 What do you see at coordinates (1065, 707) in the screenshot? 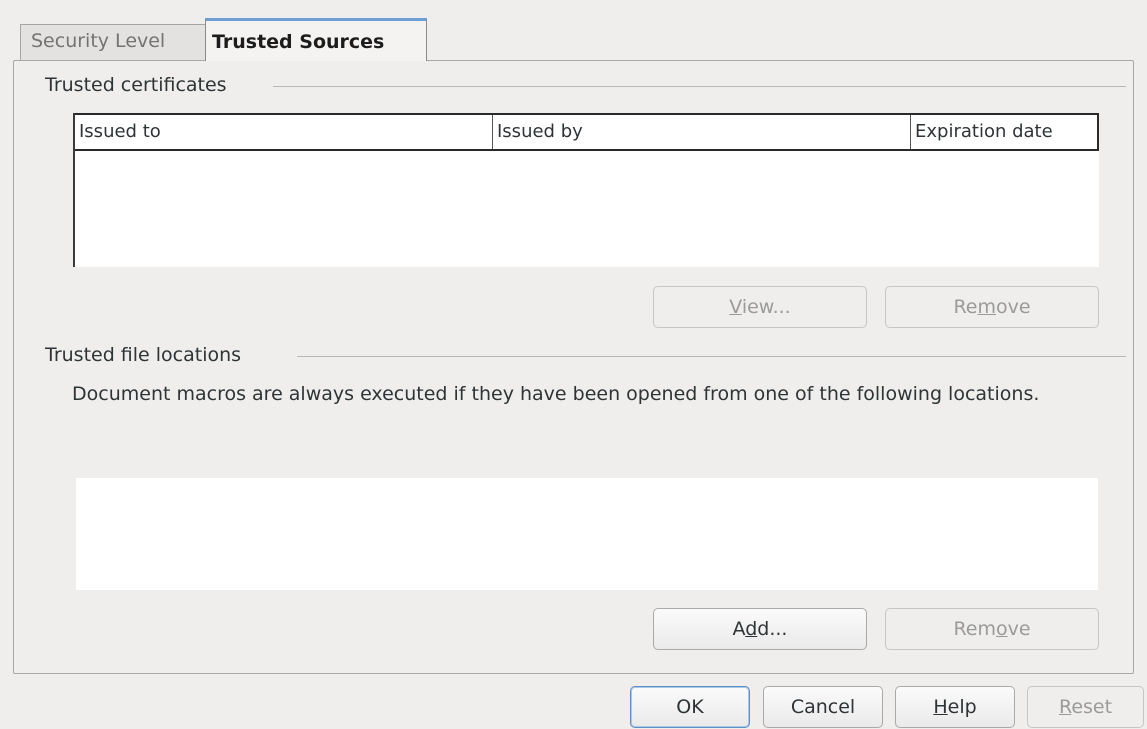
I see `mnemonic: R` at bounding box center [1065, 707].